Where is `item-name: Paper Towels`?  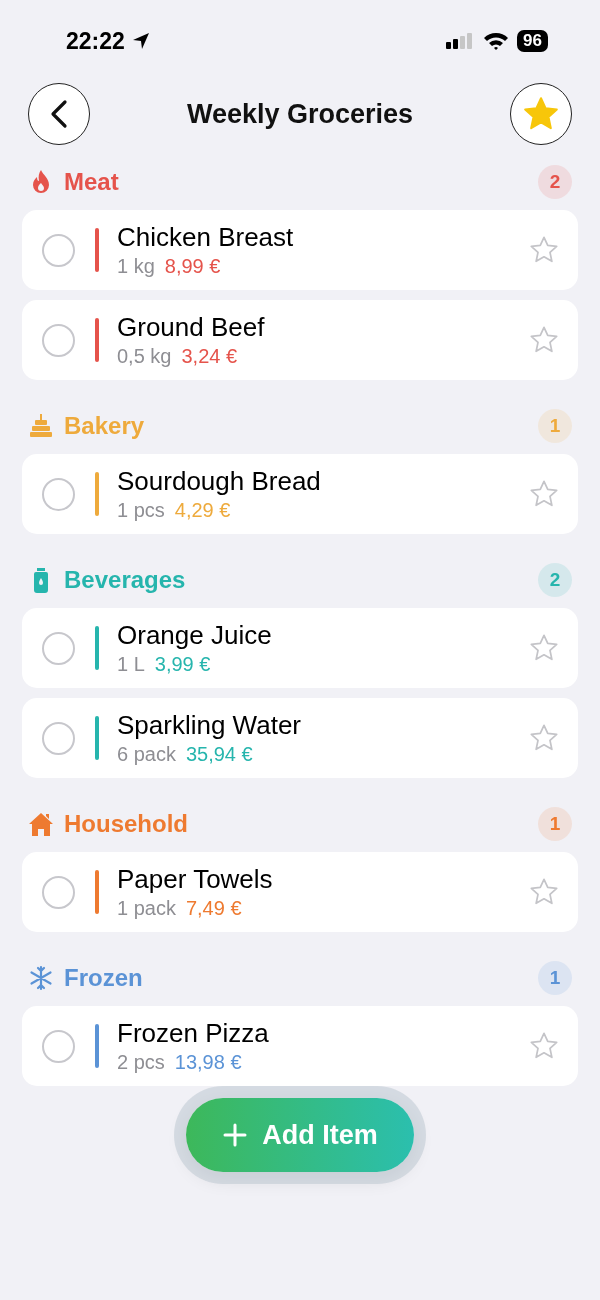 item-name: Paper Towels is located at coordinates (195, 879).